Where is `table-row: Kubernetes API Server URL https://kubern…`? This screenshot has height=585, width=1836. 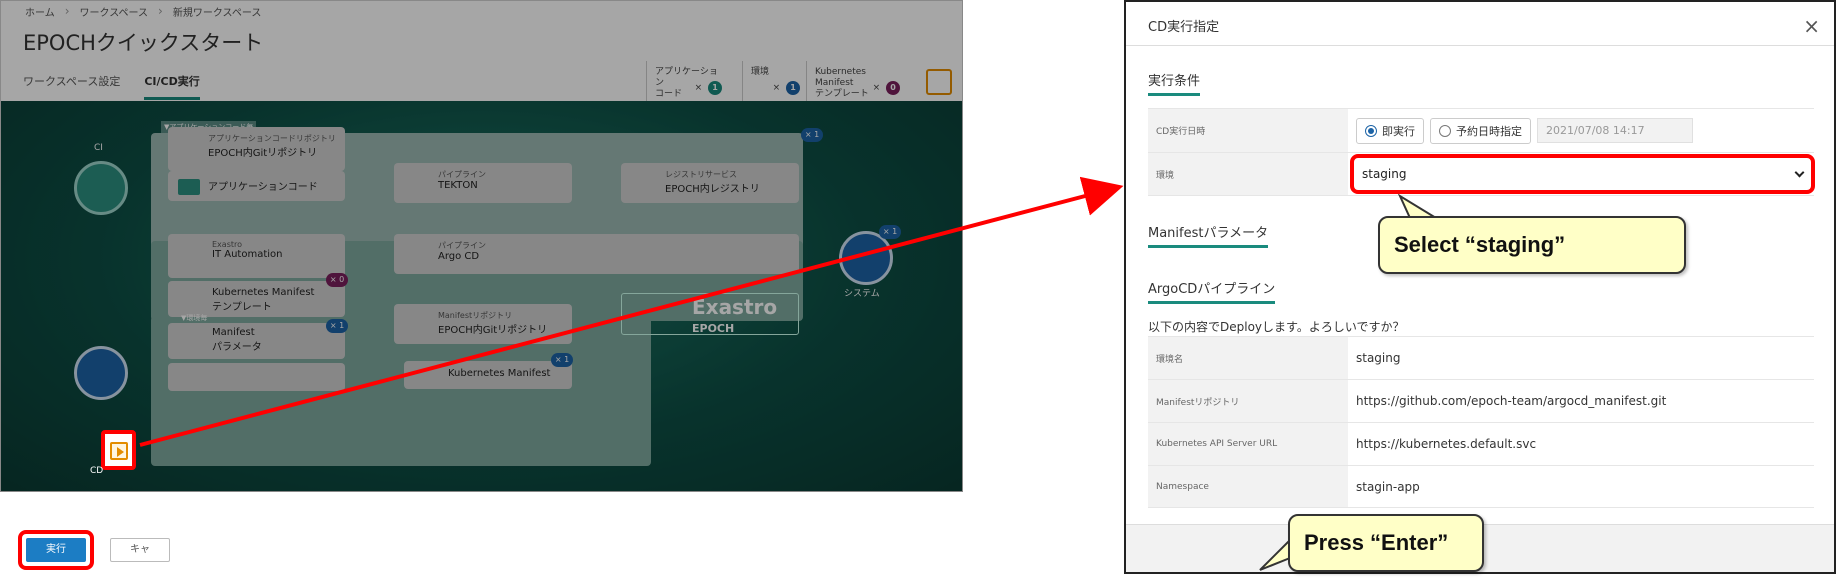 table-row: Kubernetes API Server URL https://kubern… is located at coordinates (1481, 443).